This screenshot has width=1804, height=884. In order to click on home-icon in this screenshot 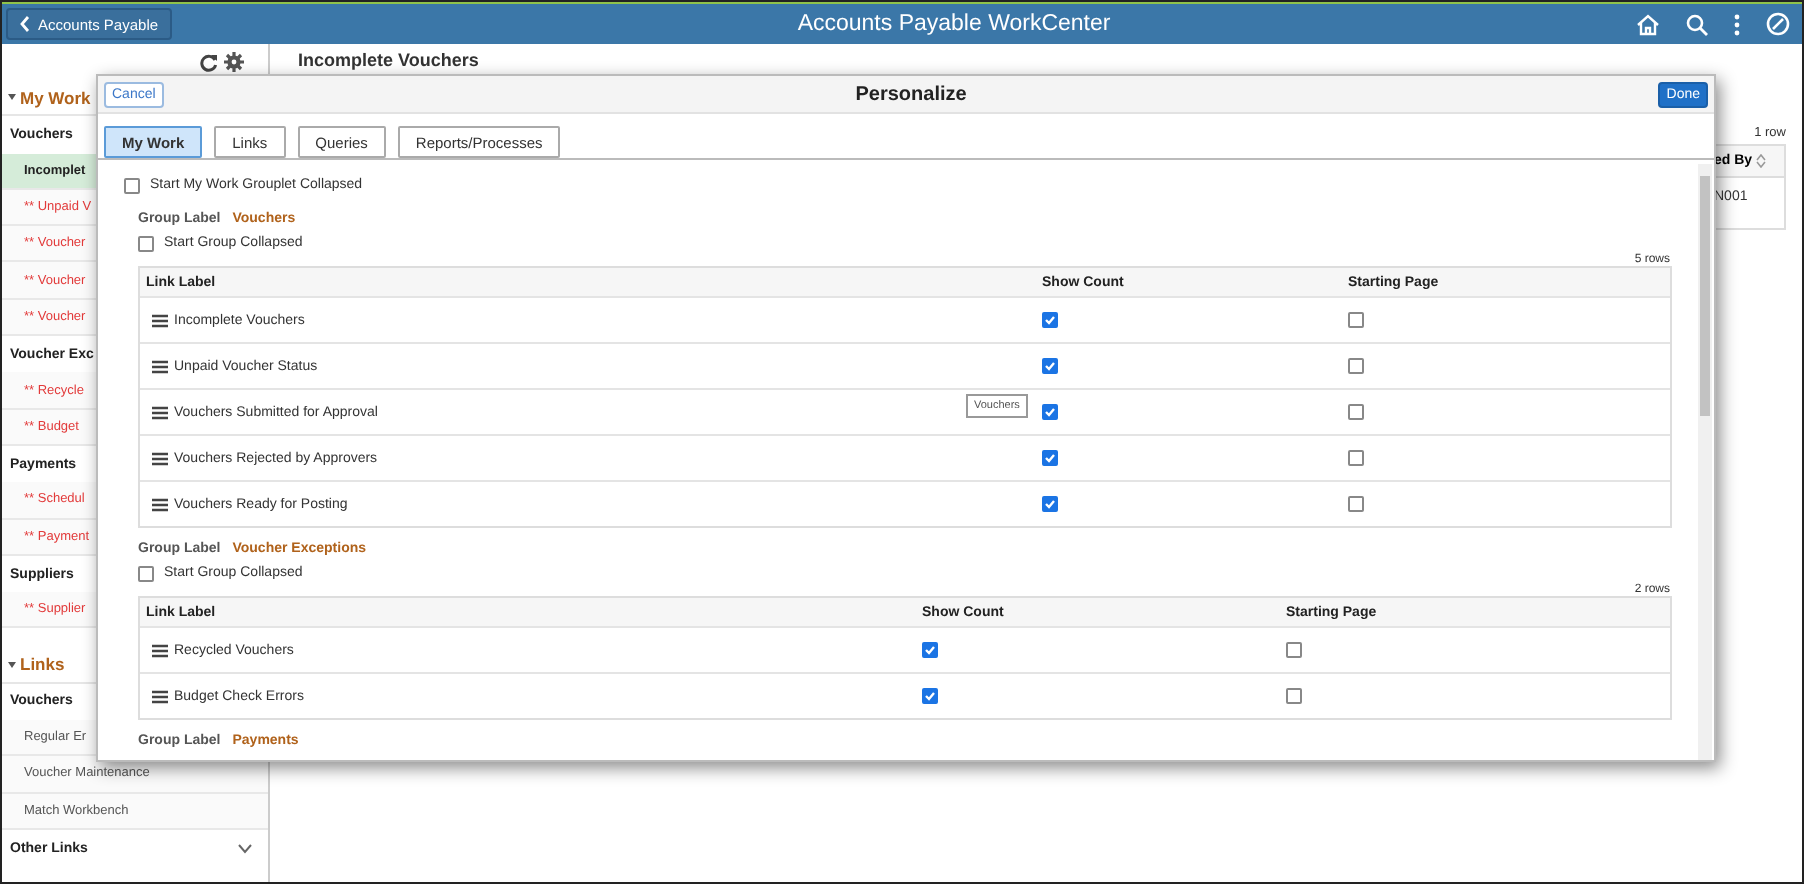, I will do `click(1648, 24)`.